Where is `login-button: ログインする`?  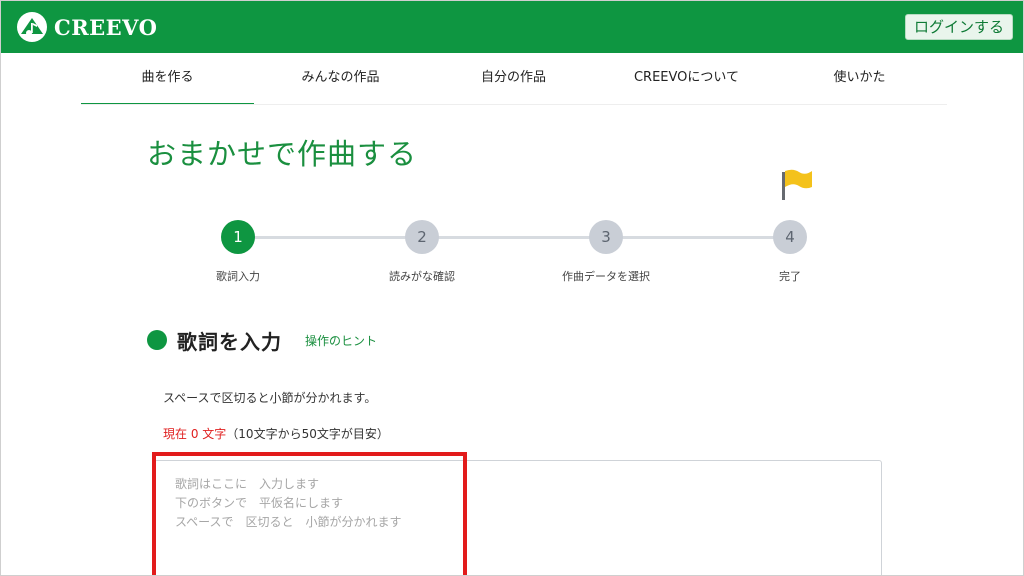 login-button: ログインする is located at coordinates (958, 27).